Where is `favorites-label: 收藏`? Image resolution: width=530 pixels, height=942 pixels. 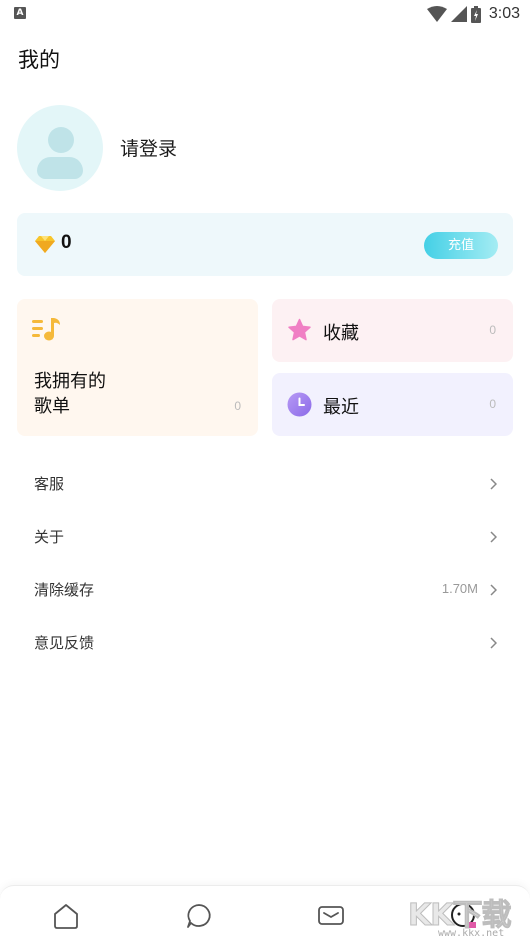 favorites-label: 收藏 is located at coordinates (341, 333).